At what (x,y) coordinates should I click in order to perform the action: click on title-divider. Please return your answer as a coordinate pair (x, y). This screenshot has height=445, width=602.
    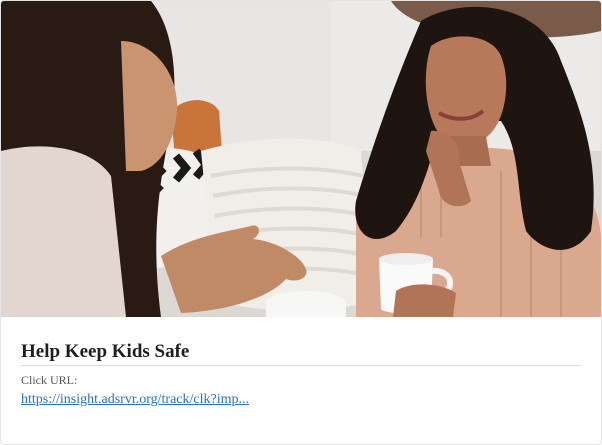
    Looking at the image, I should click on (301, 365).